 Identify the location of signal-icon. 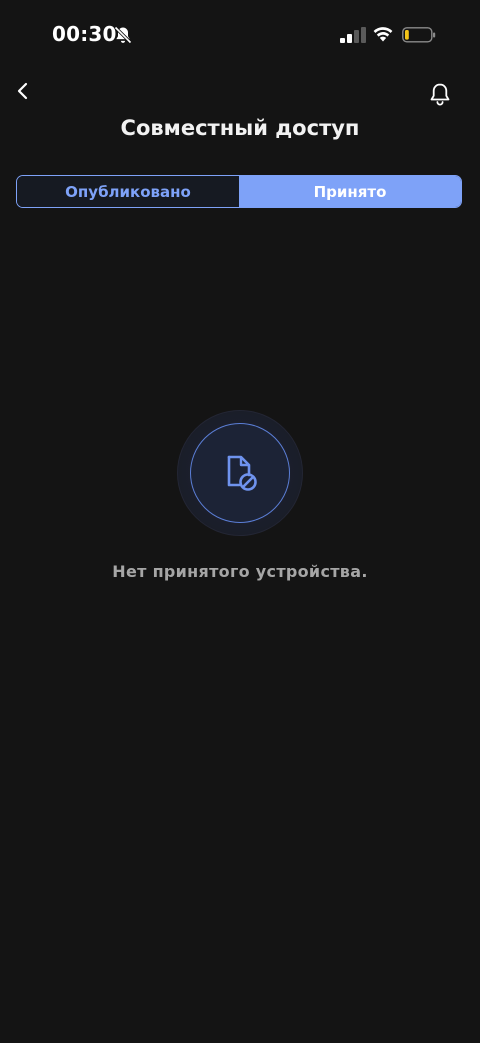
(353, 35).